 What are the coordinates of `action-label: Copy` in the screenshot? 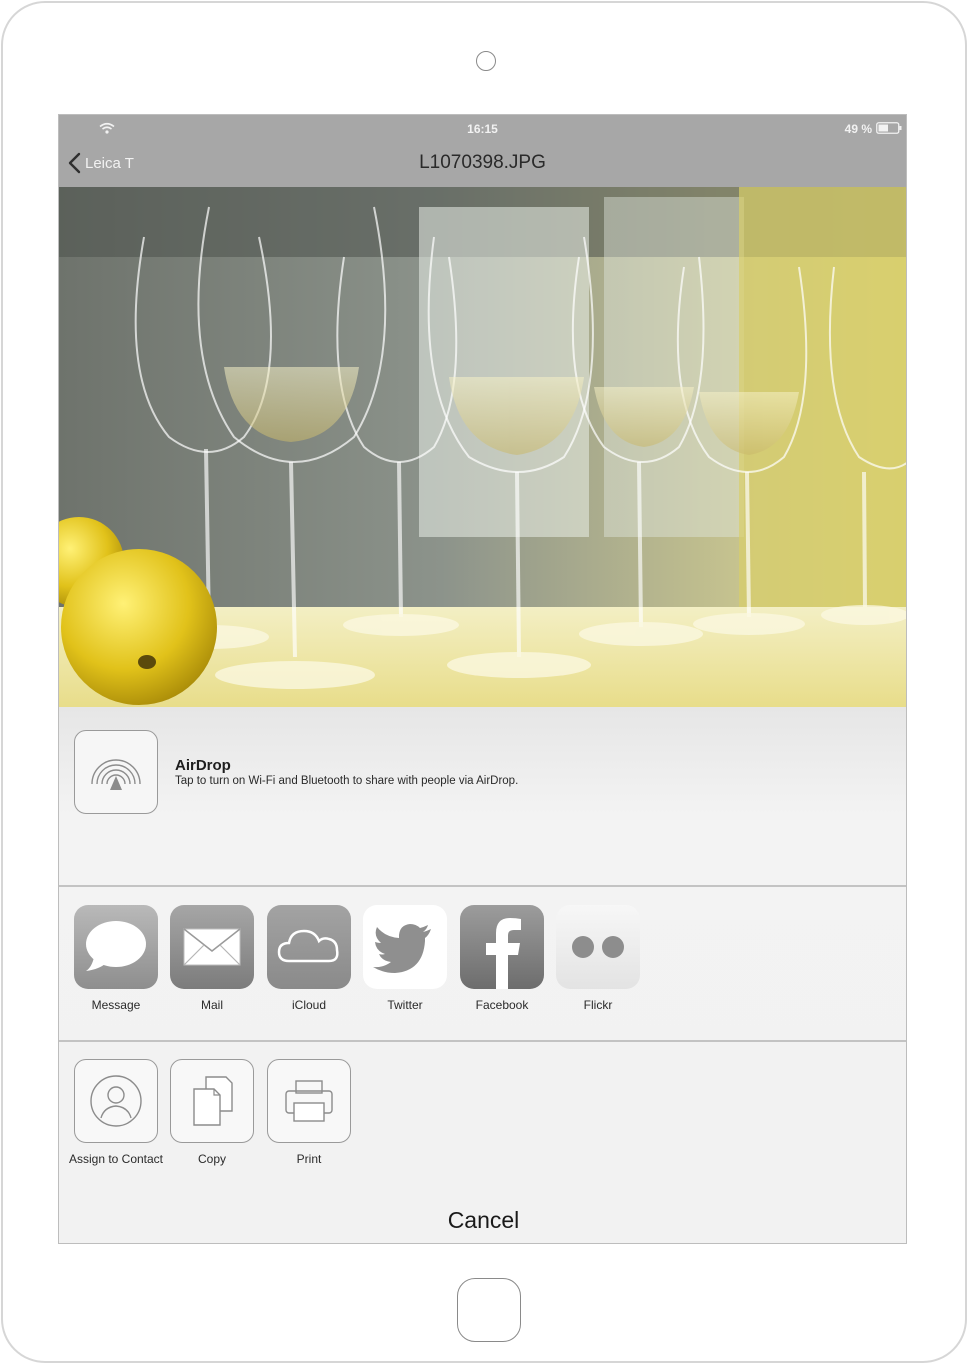 It's located at (211, 1159).